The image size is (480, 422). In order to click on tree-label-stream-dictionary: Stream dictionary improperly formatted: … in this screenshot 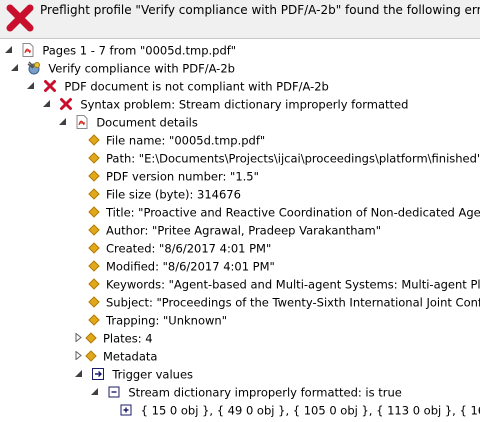, I will do `click(265, 392)`.